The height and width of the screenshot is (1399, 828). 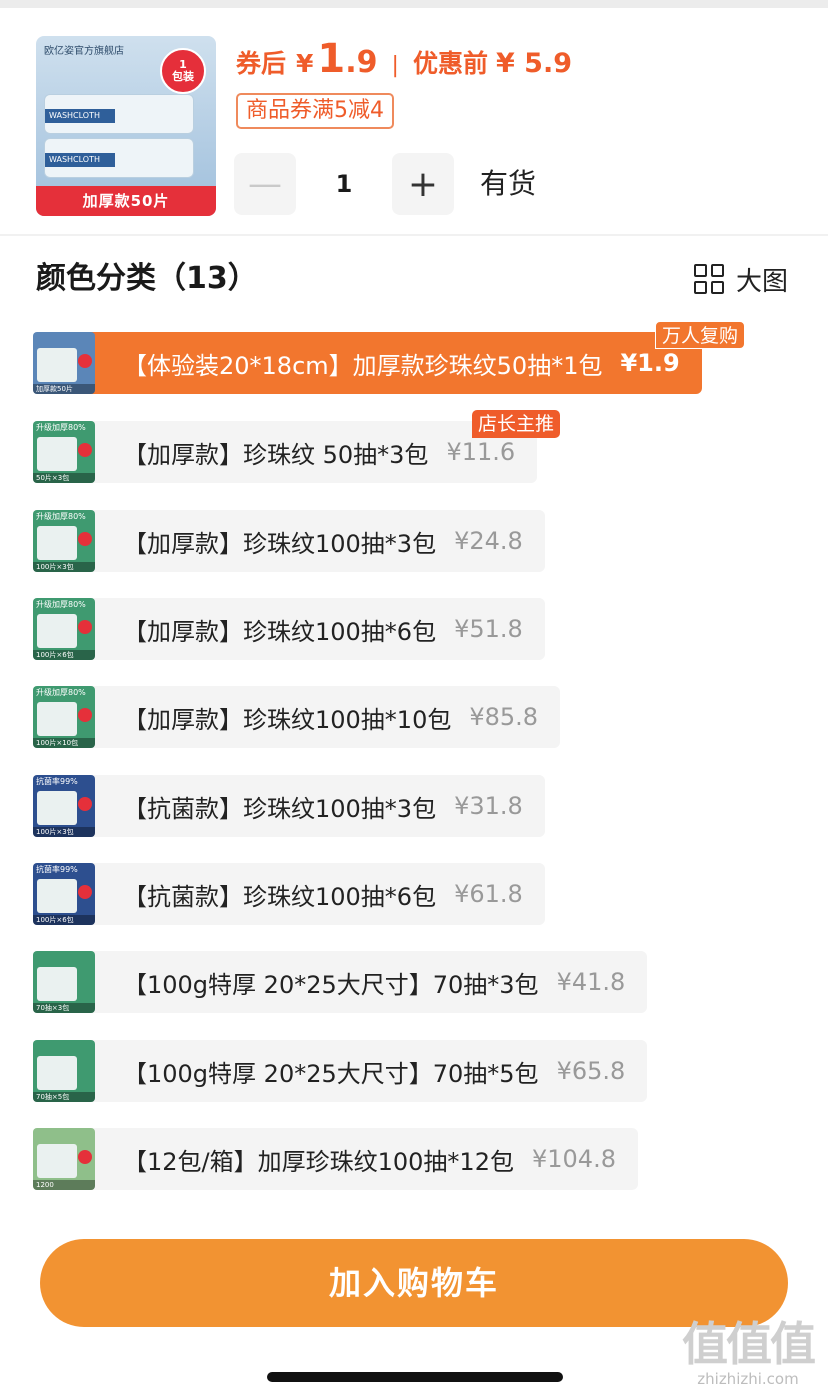 What do you see at coordinates (344, 184) in the screenshot?
I see `quantity-value: 1` at bounding box center [344, 184].